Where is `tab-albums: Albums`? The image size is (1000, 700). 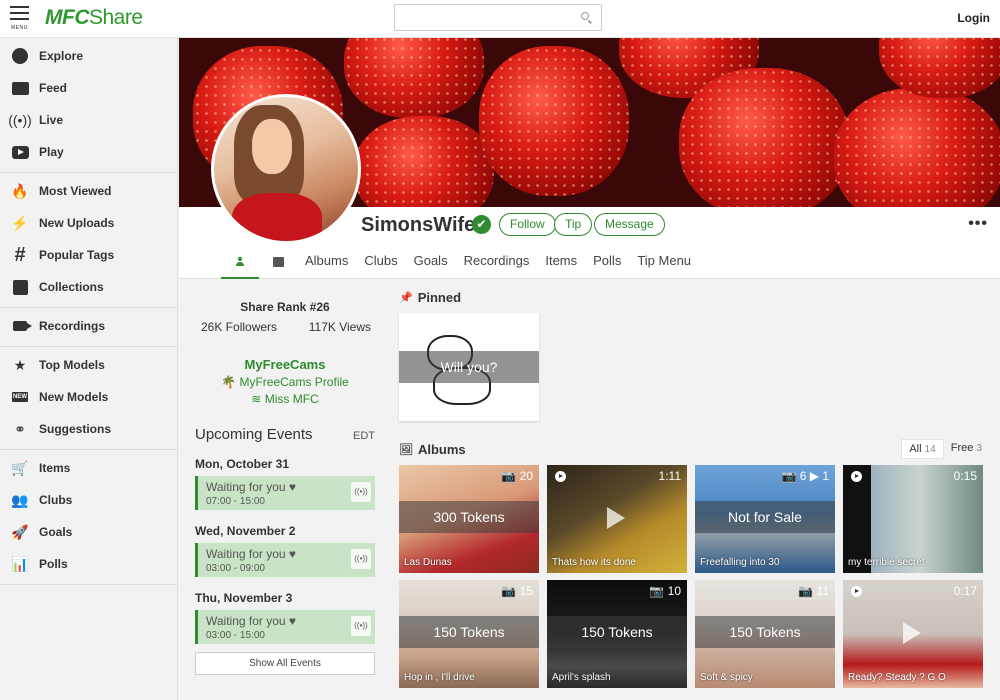
tab-albums: Albums is located at coordinates (326, 264).